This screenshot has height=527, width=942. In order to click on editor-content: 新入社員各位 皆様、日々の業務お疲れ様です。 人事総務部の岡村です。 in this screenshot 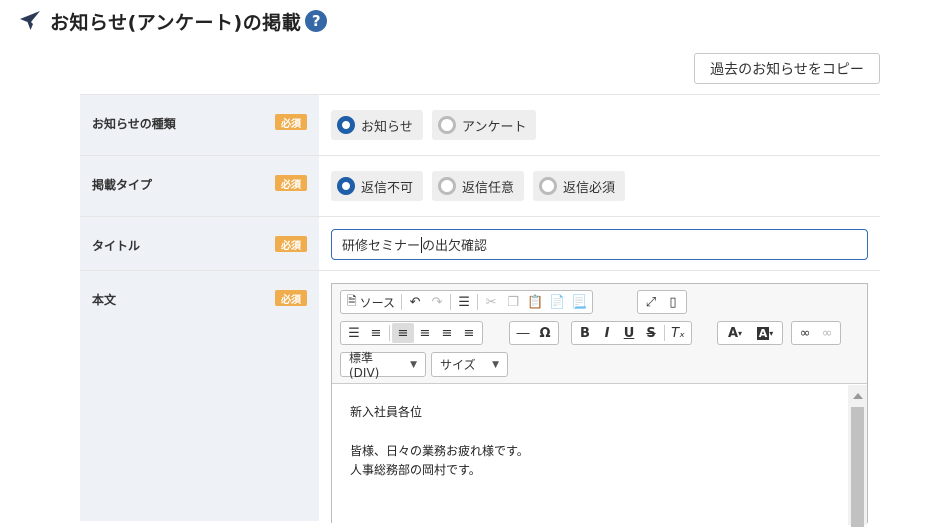, I will do `click(590, 455)`.